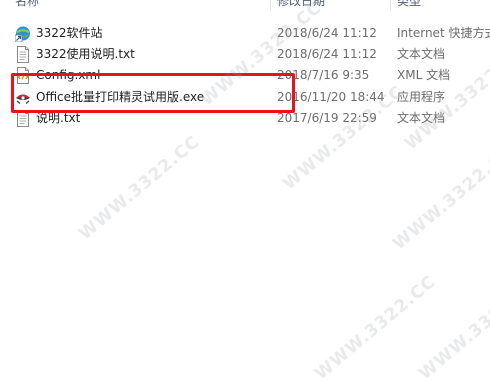 The image size is (490, 387). Describe the element at coordinates (251, 33) in the screenshot. I see `file-row-3322-site-shortcut: 3322软件站 2018/6/24 11:12 Internet 快捷方式` at that location.